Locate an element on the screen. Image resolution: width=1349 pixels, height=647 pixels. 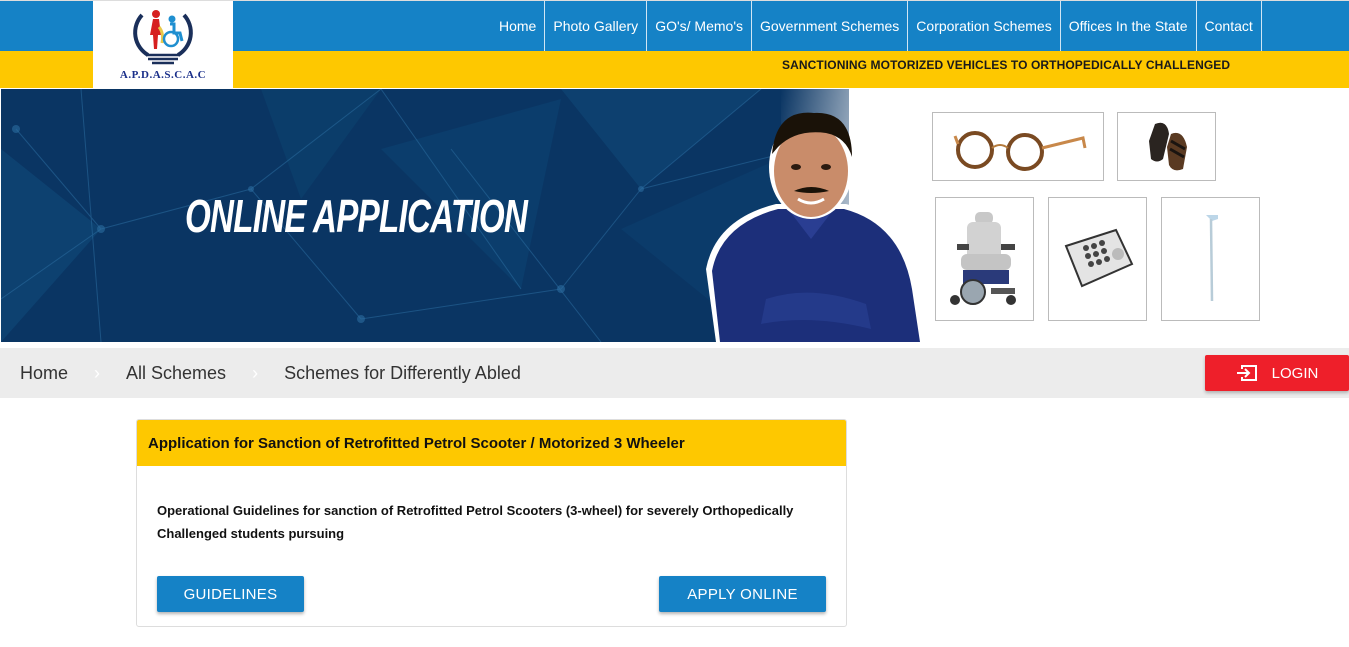
product-spectacles is located at coordinates (1018, 146).